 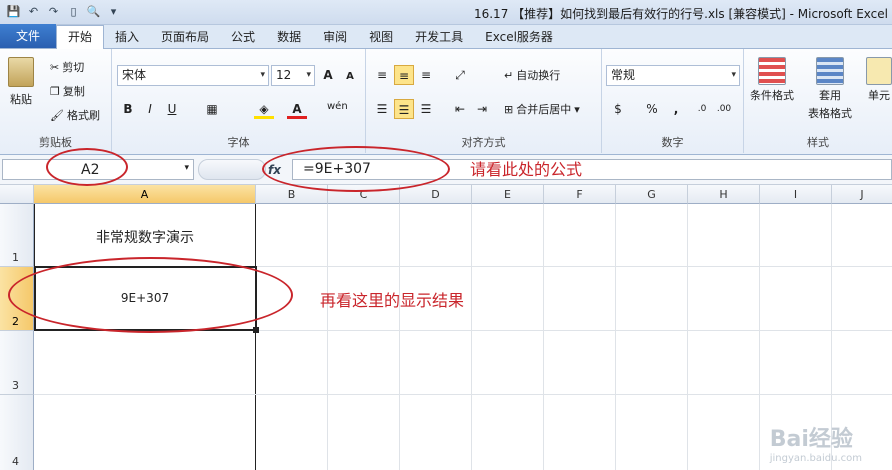 What do you see at coordinates (676, 109) in the screenshot?
I see `comma-button: ,` at bounding box center [676, 109].